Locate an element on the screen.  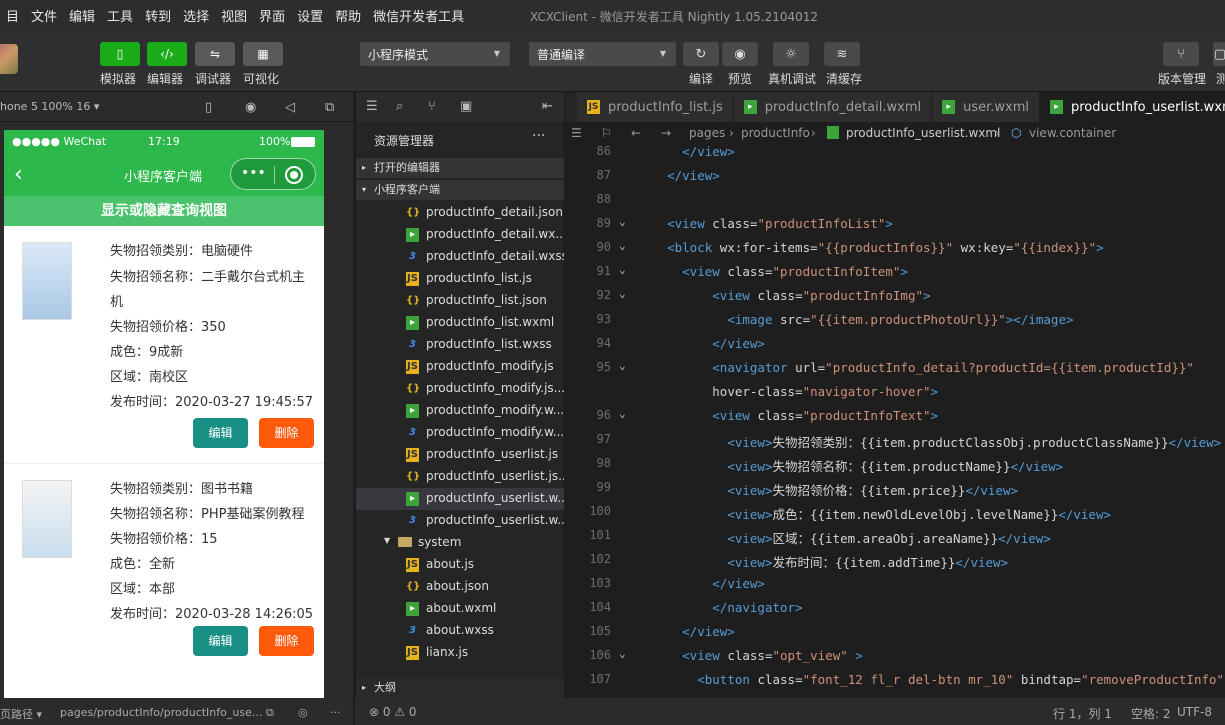
bug-icon: ☼ is located at coordinates (791, 54).